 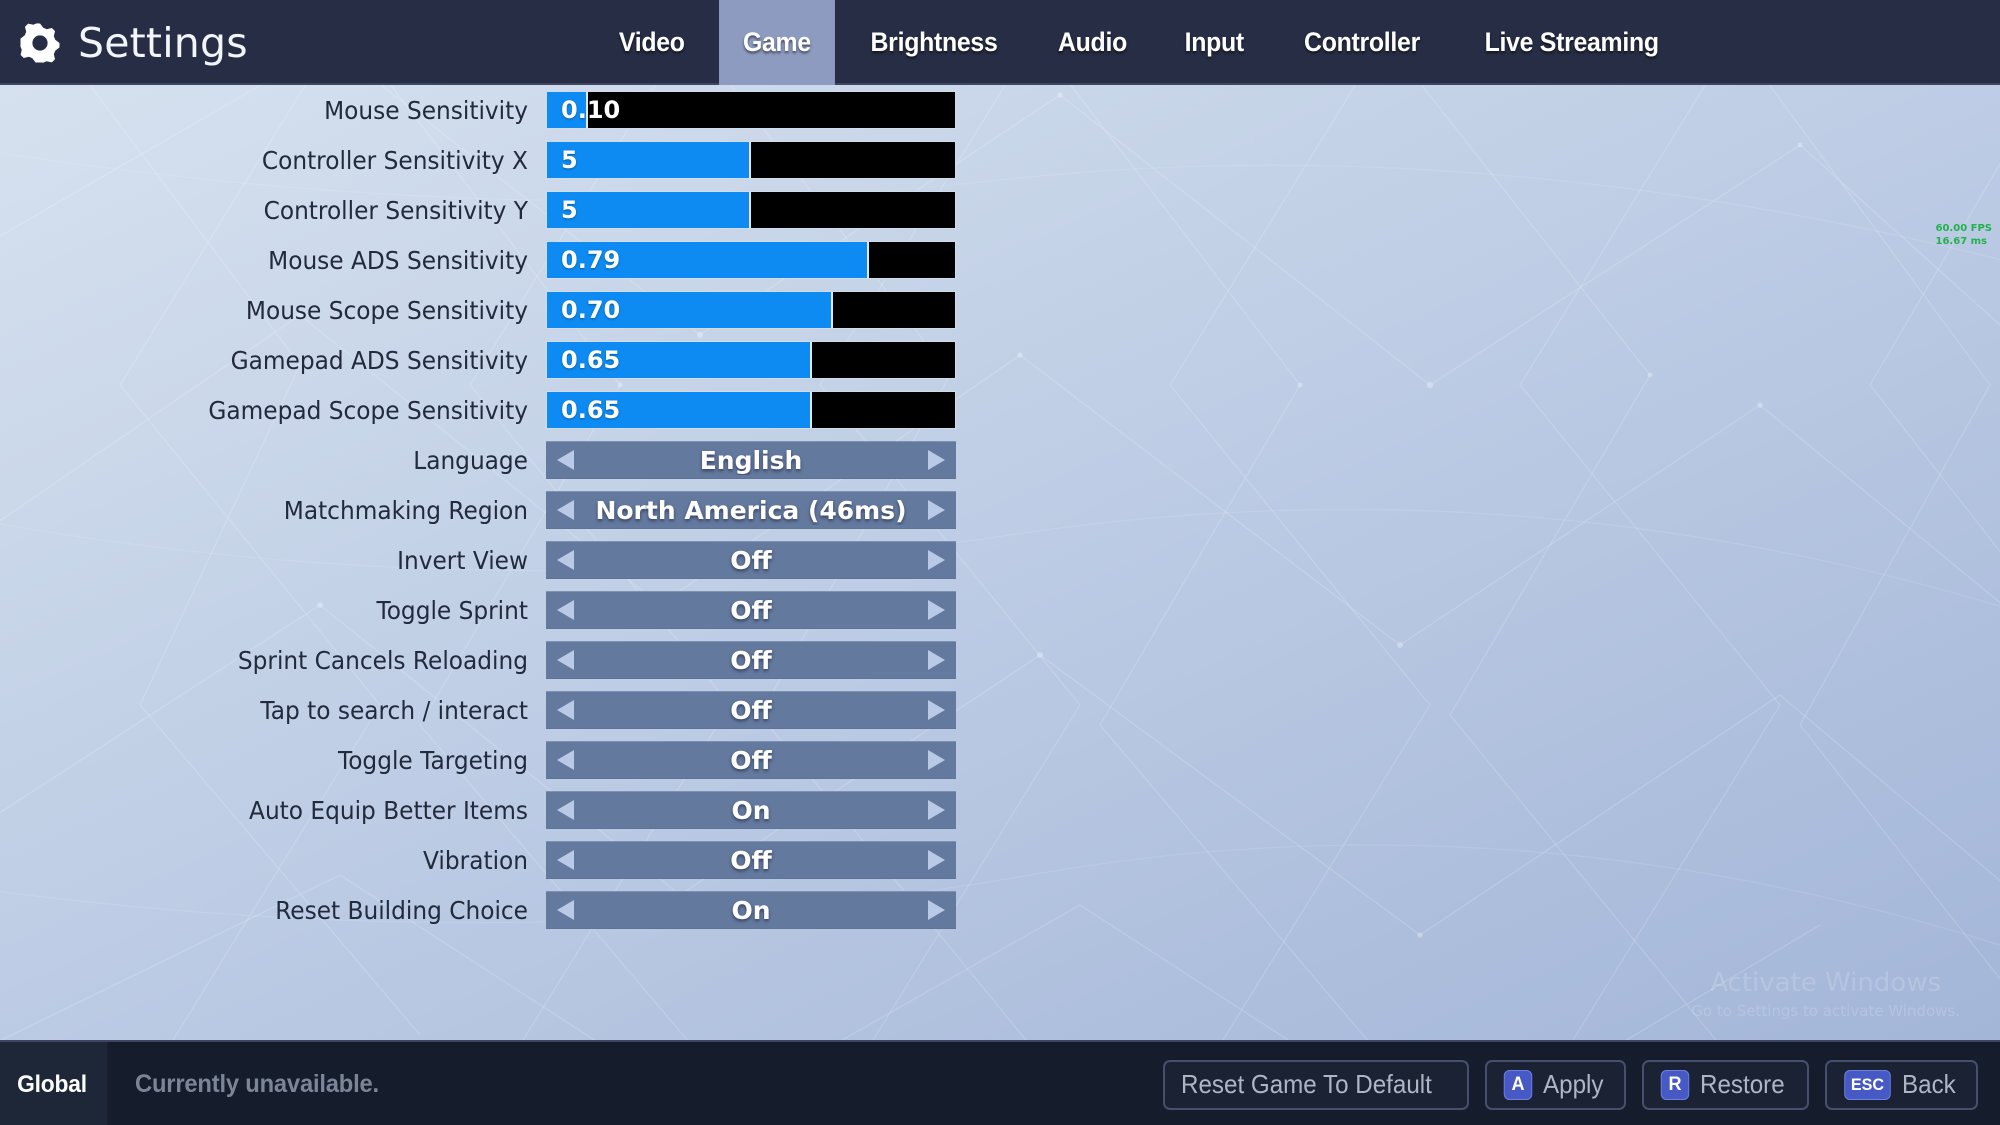 I want to click on tab-label: Input, so click(x=1214, y=42).